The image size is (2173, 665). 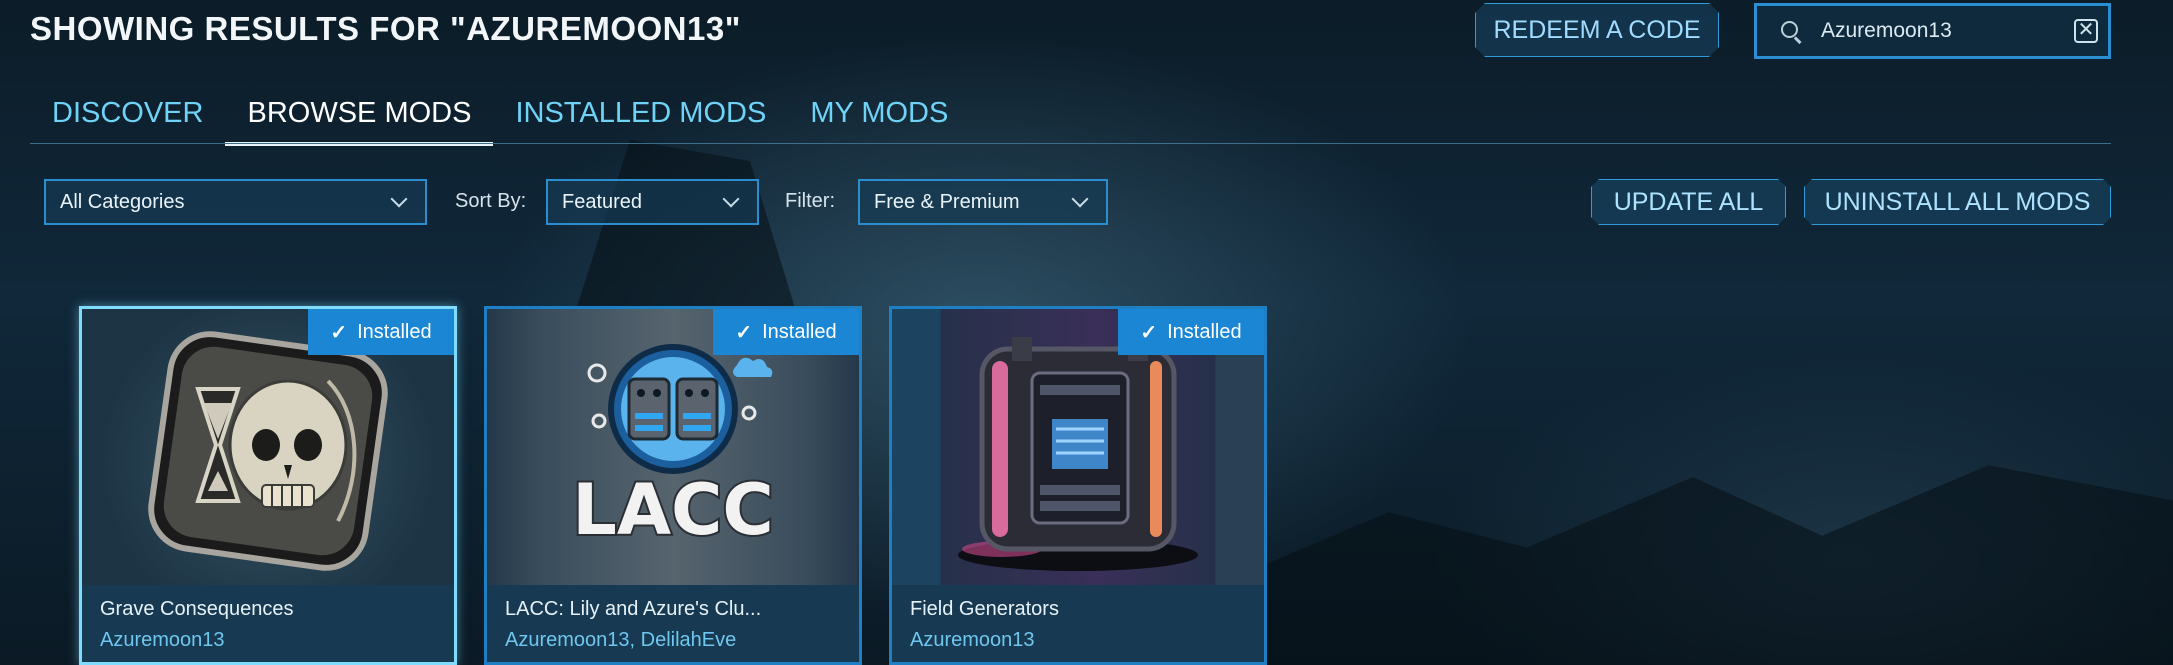 What do you see at coordinates (652, 202) in the screenshot?
I see `sort-dropdown: Featured` at bounding box center [652, 202].